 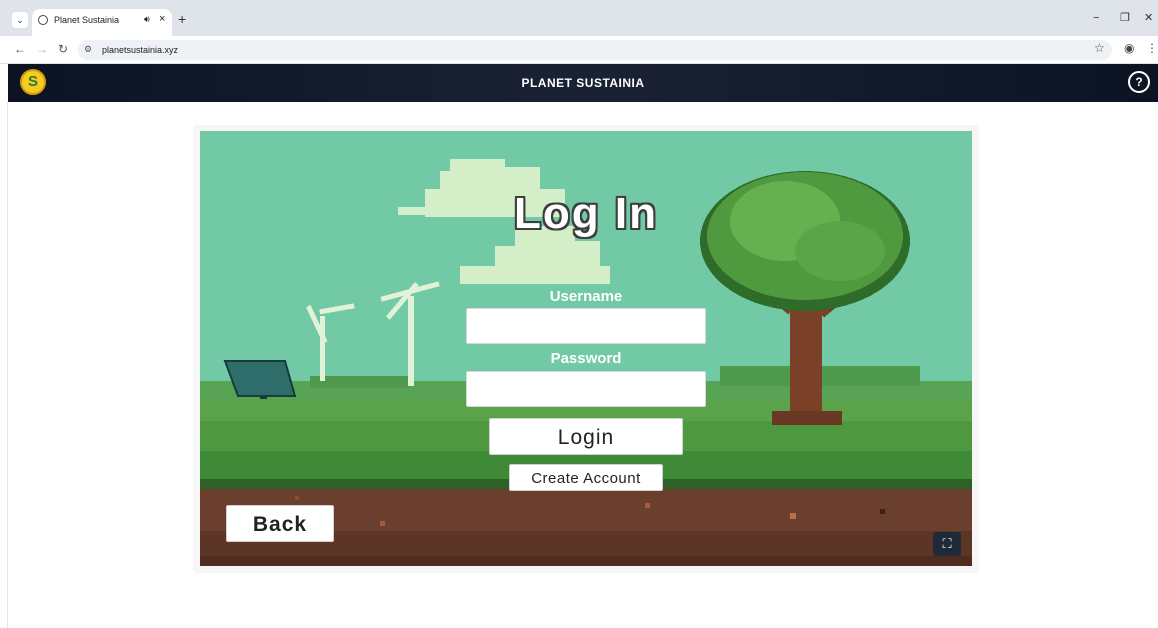 I want to click on browser-toolbar: ← → ↻ ⚙ planetsustainia.xyz ☆ ◉ ⋮, so click(x=579, y=50).